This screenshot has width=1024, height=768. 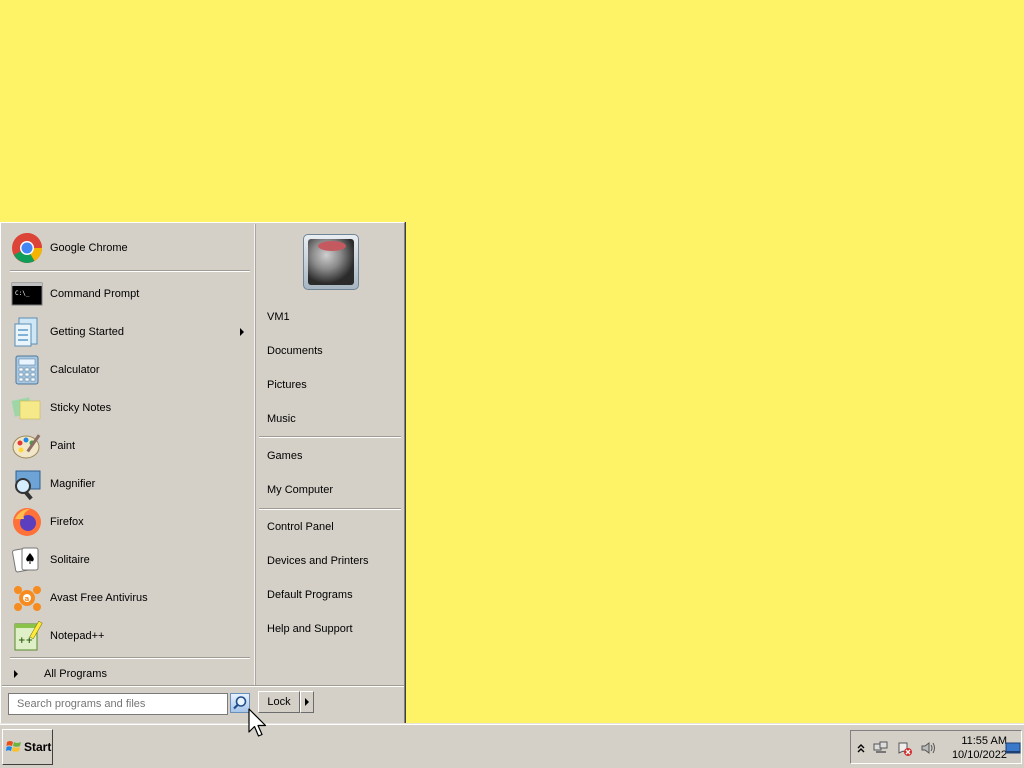 What do you see at coordinates (67, 522) in the screenshot?
I see `program-label: Firefox` at bounding box center [67, 522].